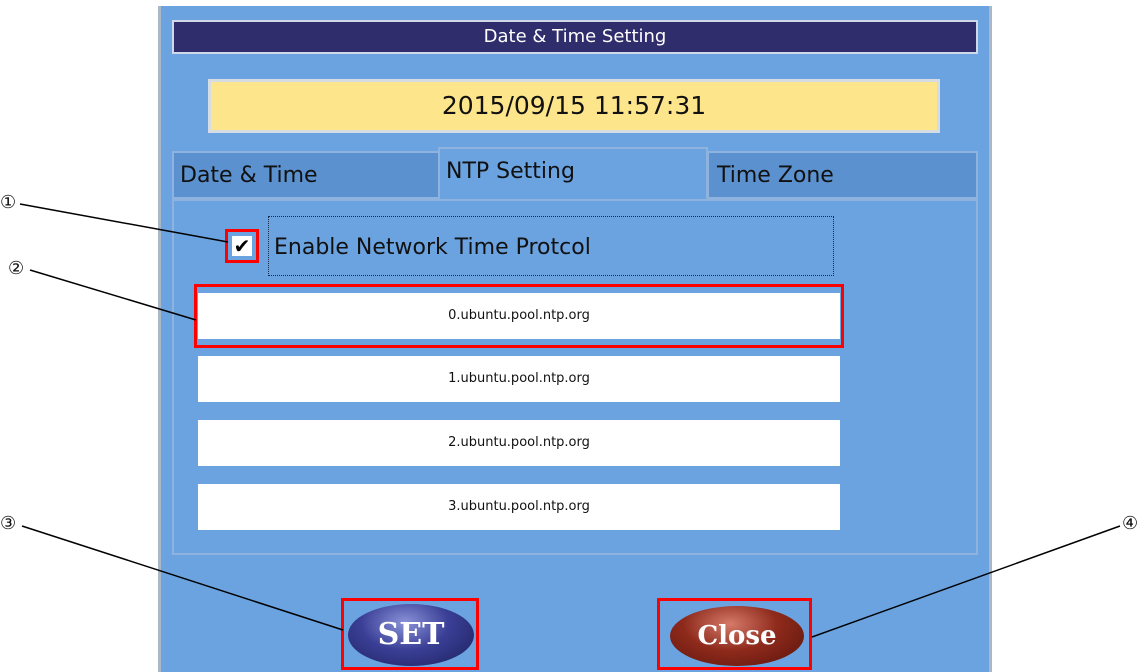 Image resolution: width=1147 pixels, height=672 pixels. What do you see at coordinates (1130, 523) in the screenshot?
I see `callout-marker-4: ④` at bounding box center [1130, 523].